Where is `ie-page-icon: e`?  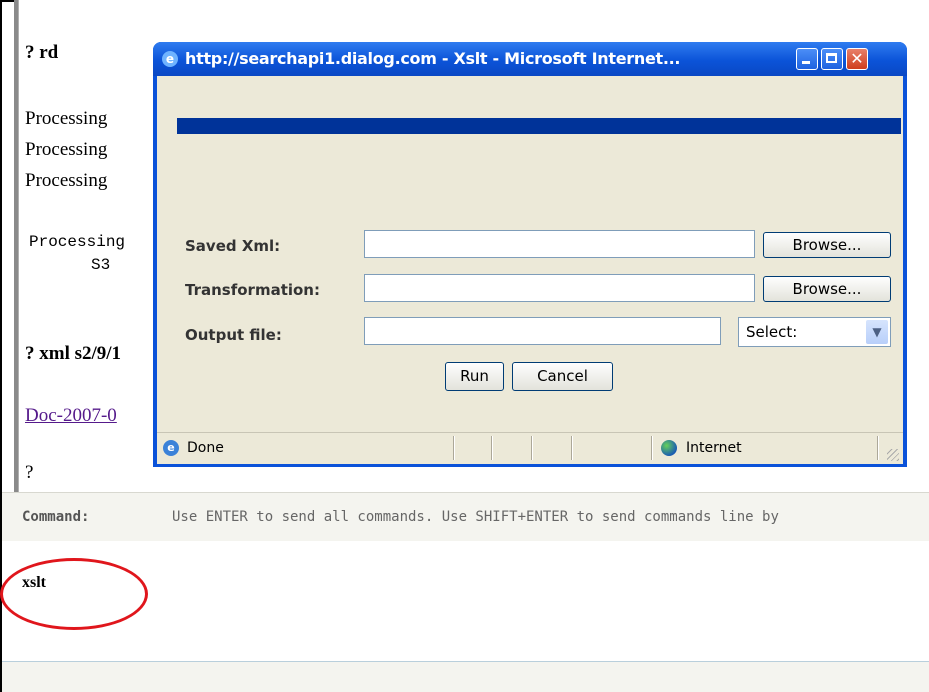
ie-page-icon: e is located at coordinates (171, 448).